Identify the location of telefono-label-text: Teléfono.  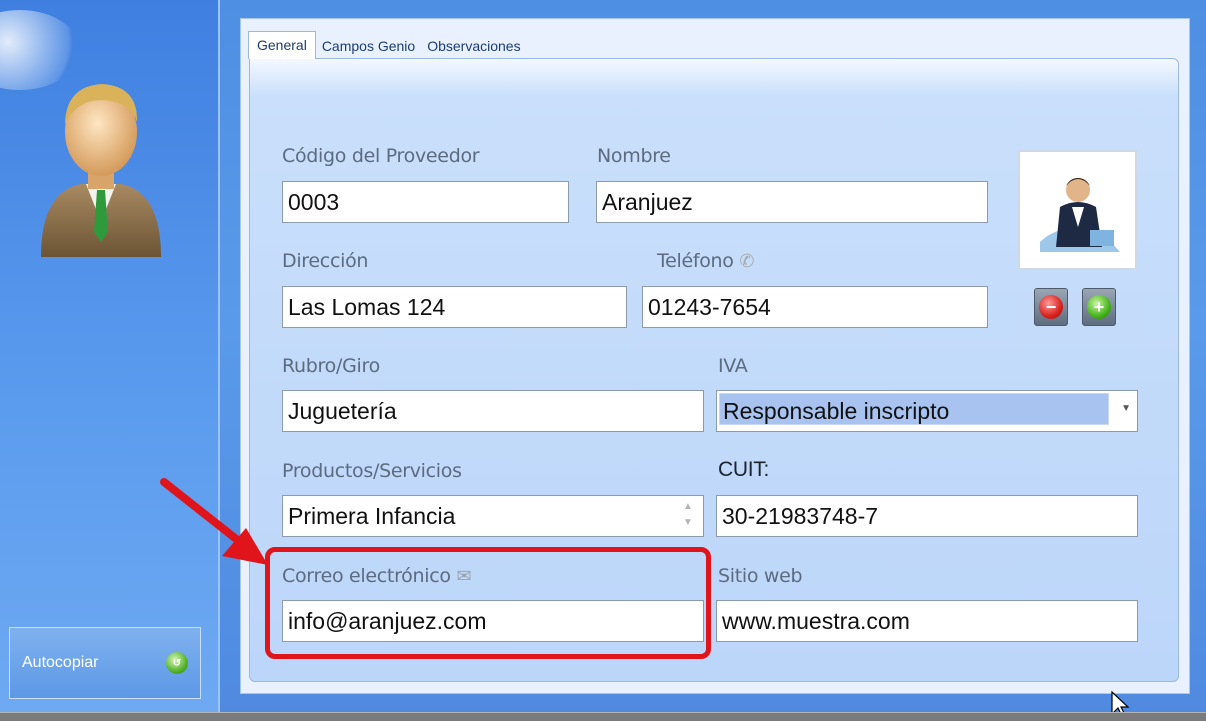
(695, 261).